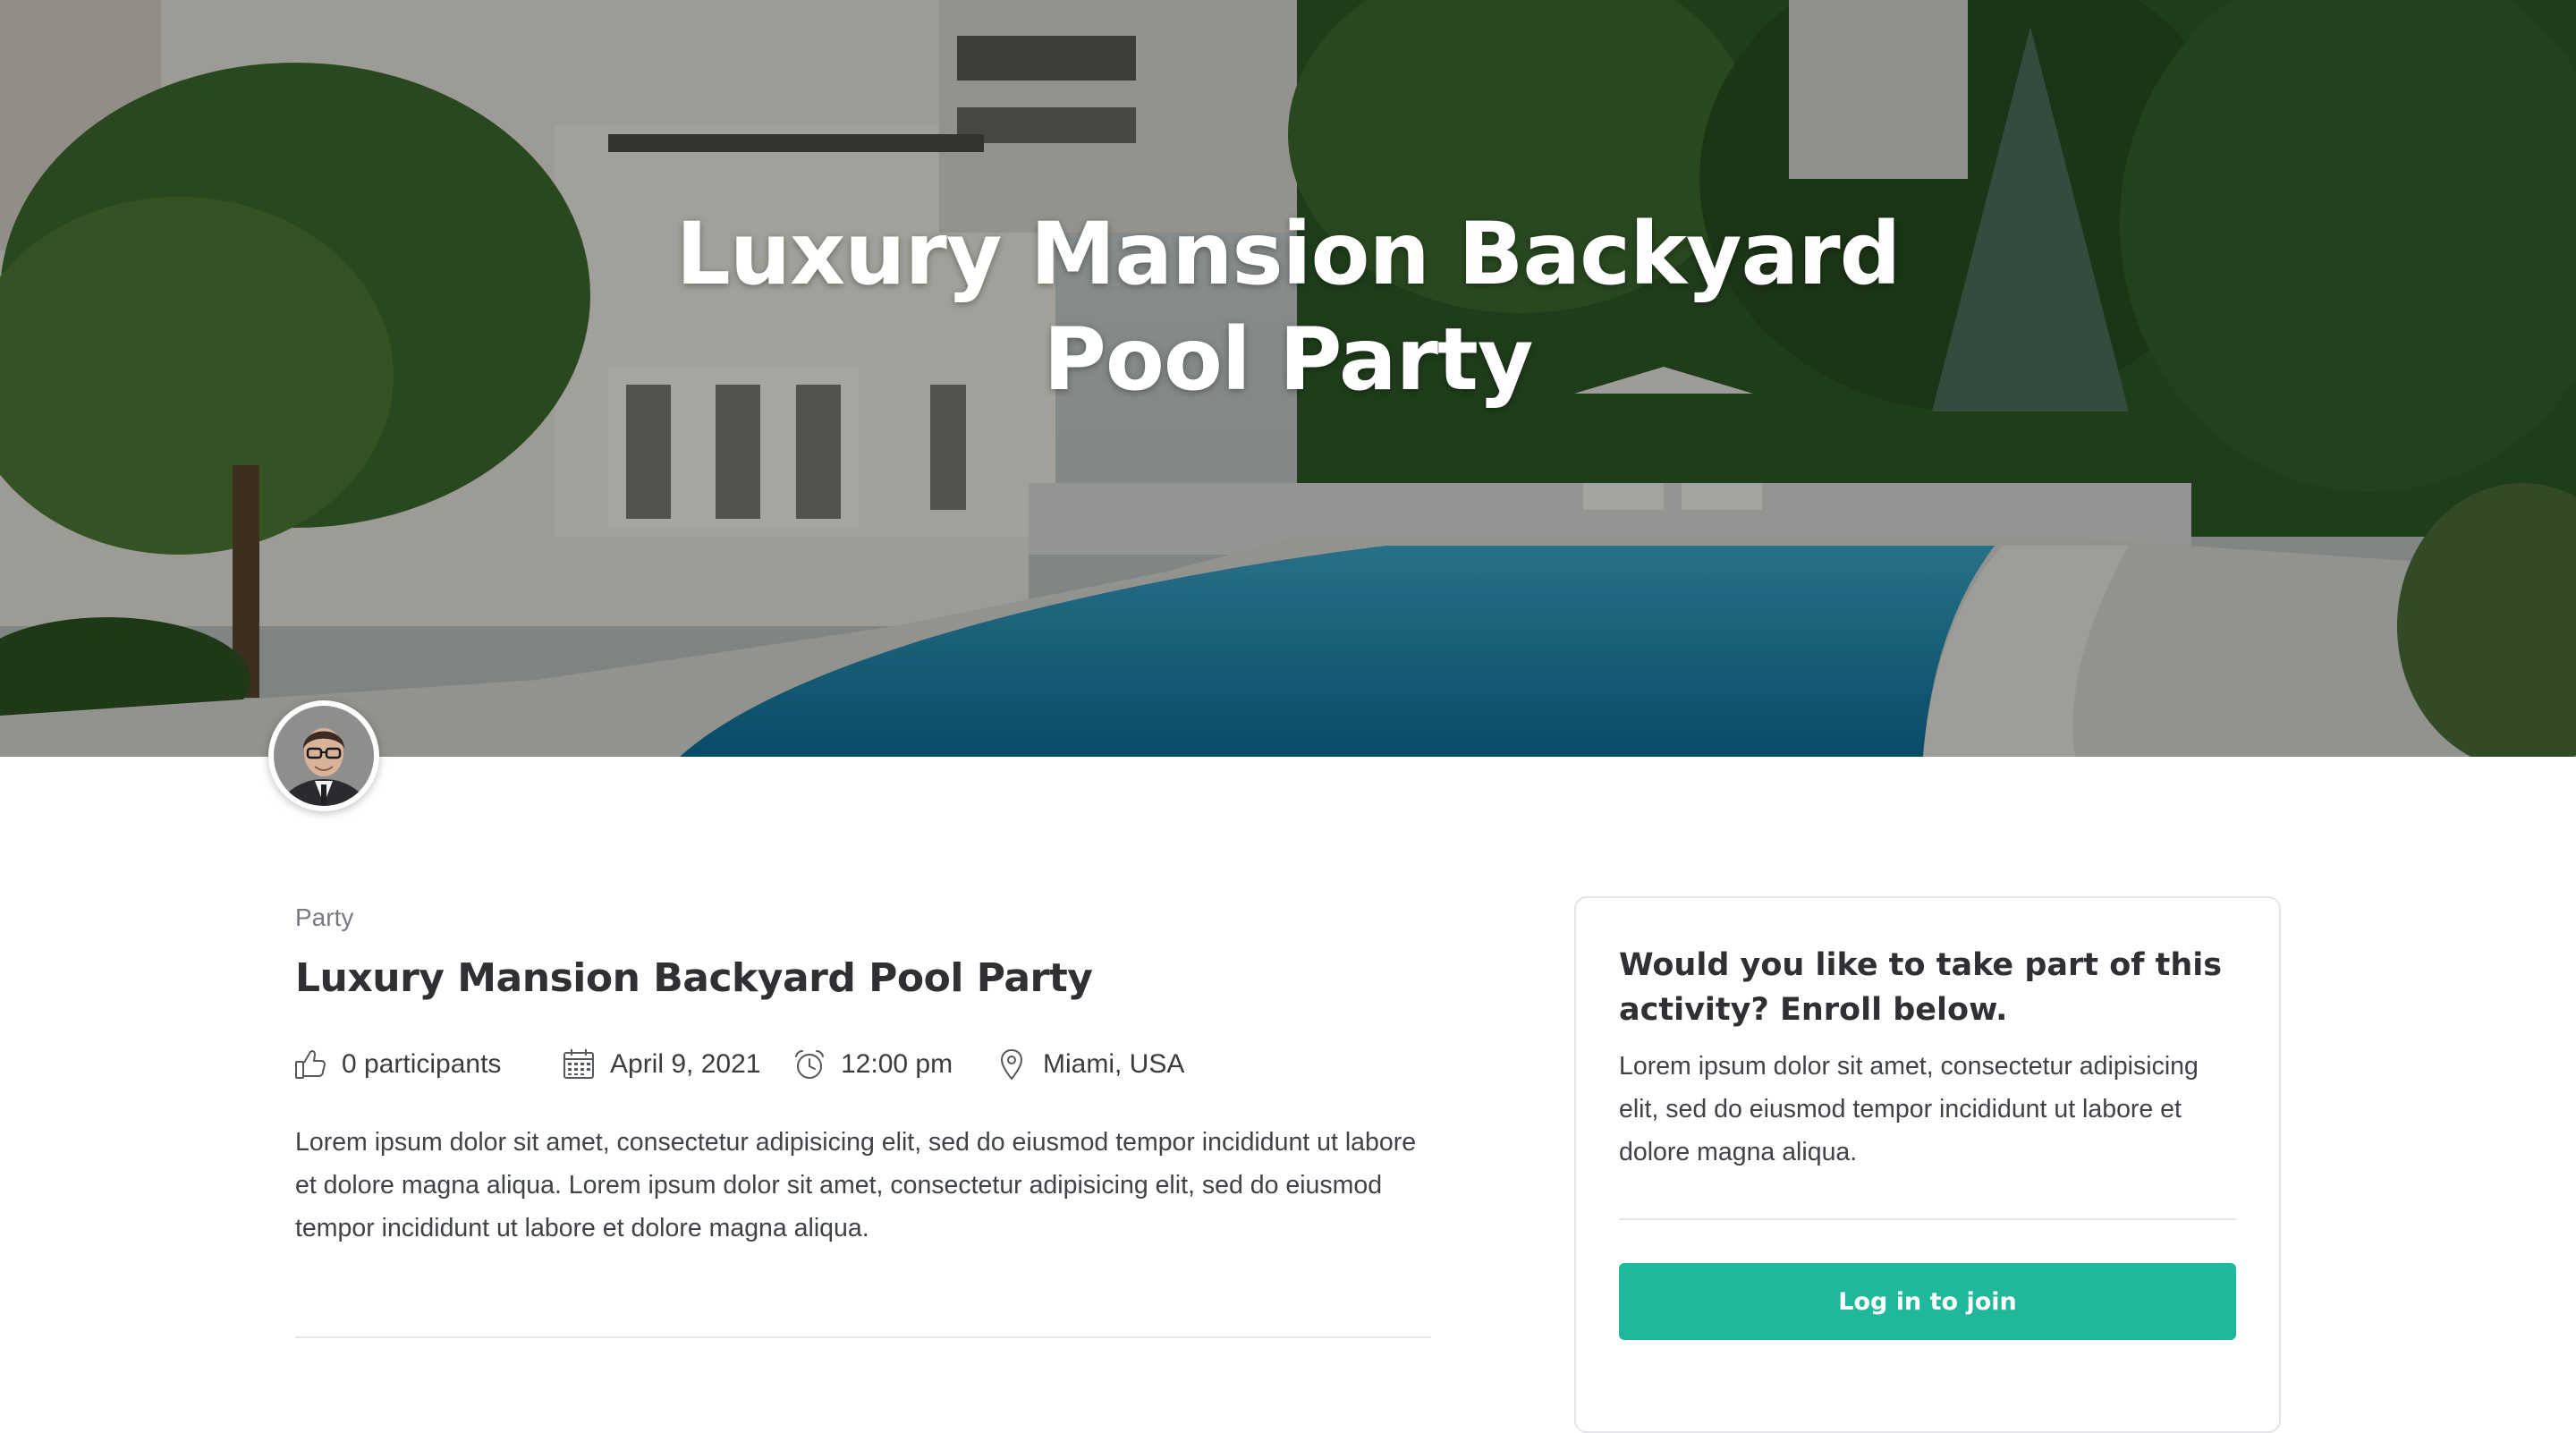  I want to click on log-in-to-join-button: Log in to join, so click(1927, 1301).